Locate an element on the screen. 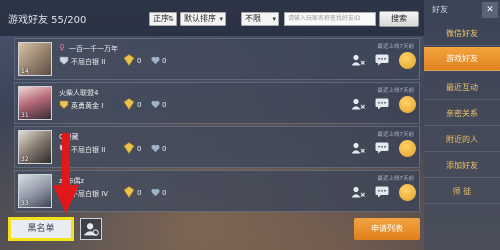  friend-name: 火柴人联盟4 is located at coordinates (79, 93).